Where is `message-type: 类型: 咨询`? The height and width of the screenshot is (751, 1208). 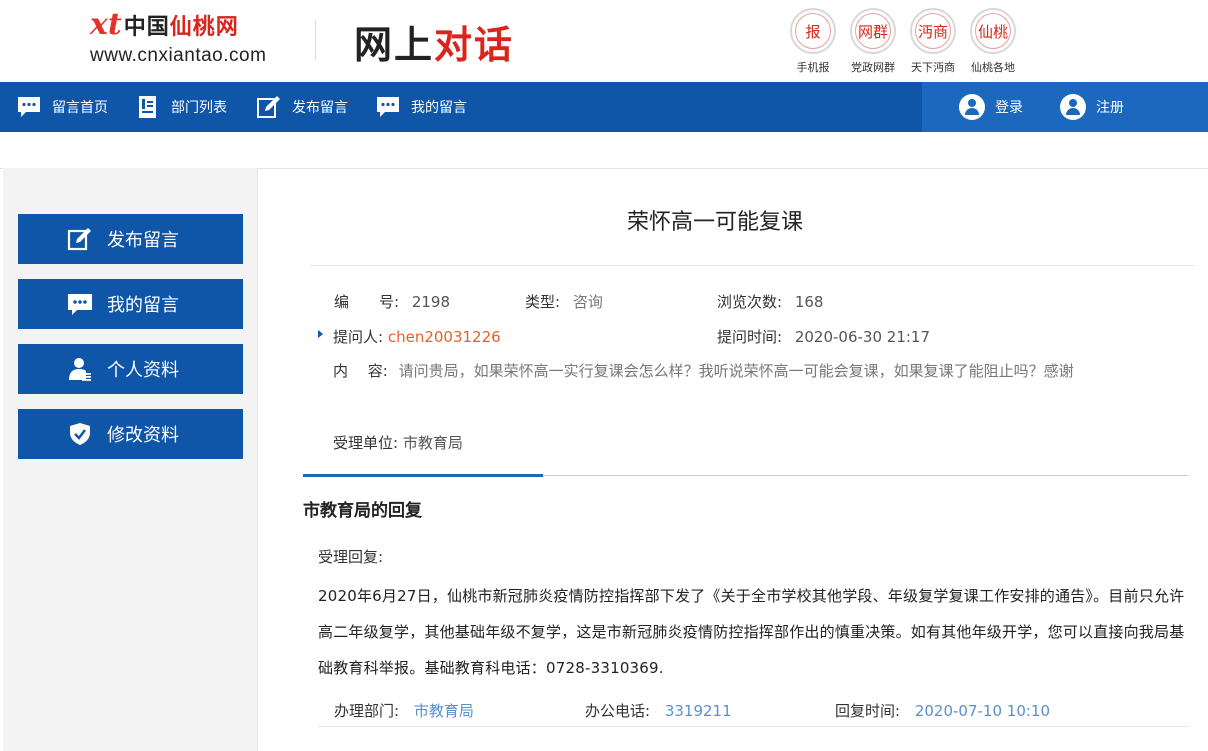
message-type: 类型: 咨询 is located at coordinates (564, 301).